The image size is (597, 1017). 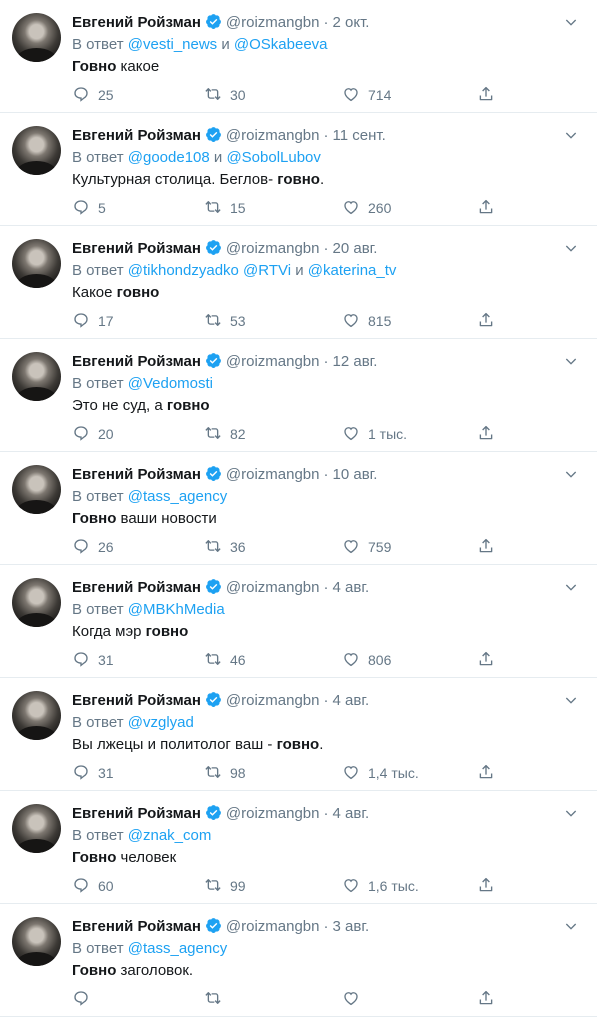 I want to click on retweet-button: 36, so click(x=225, y=547).